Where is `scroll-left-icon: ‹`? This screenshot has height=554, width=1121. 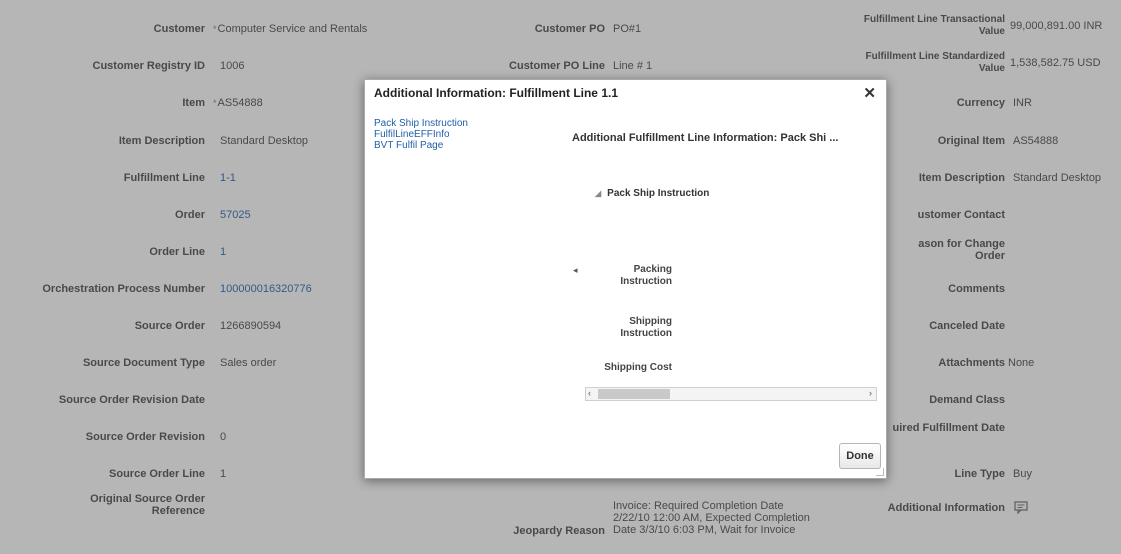
scroll-left-icon: ‹ is located at coordinates (589, 393).